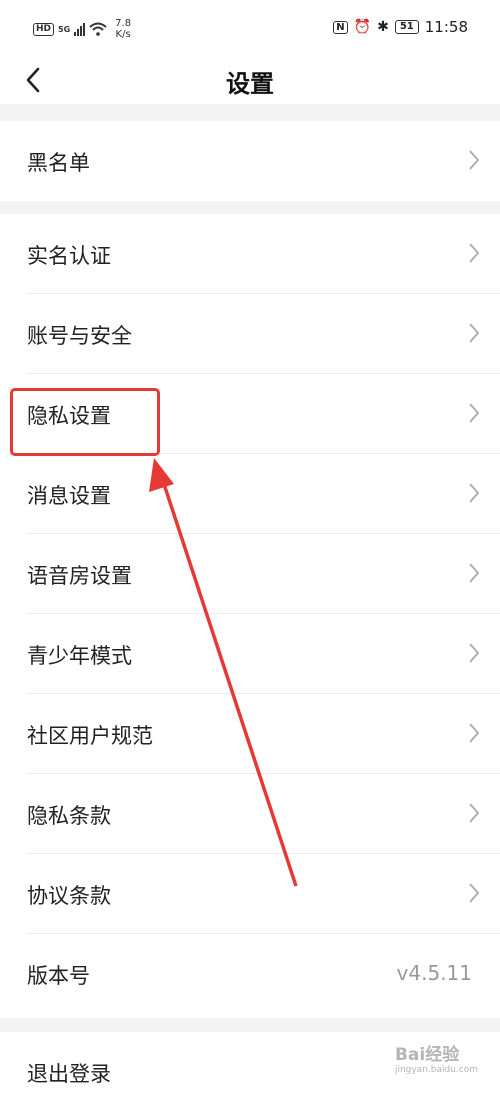 The height and width of the screenshot is (1112, 500). I want to click on annotation-arrow, so click(223, 672).